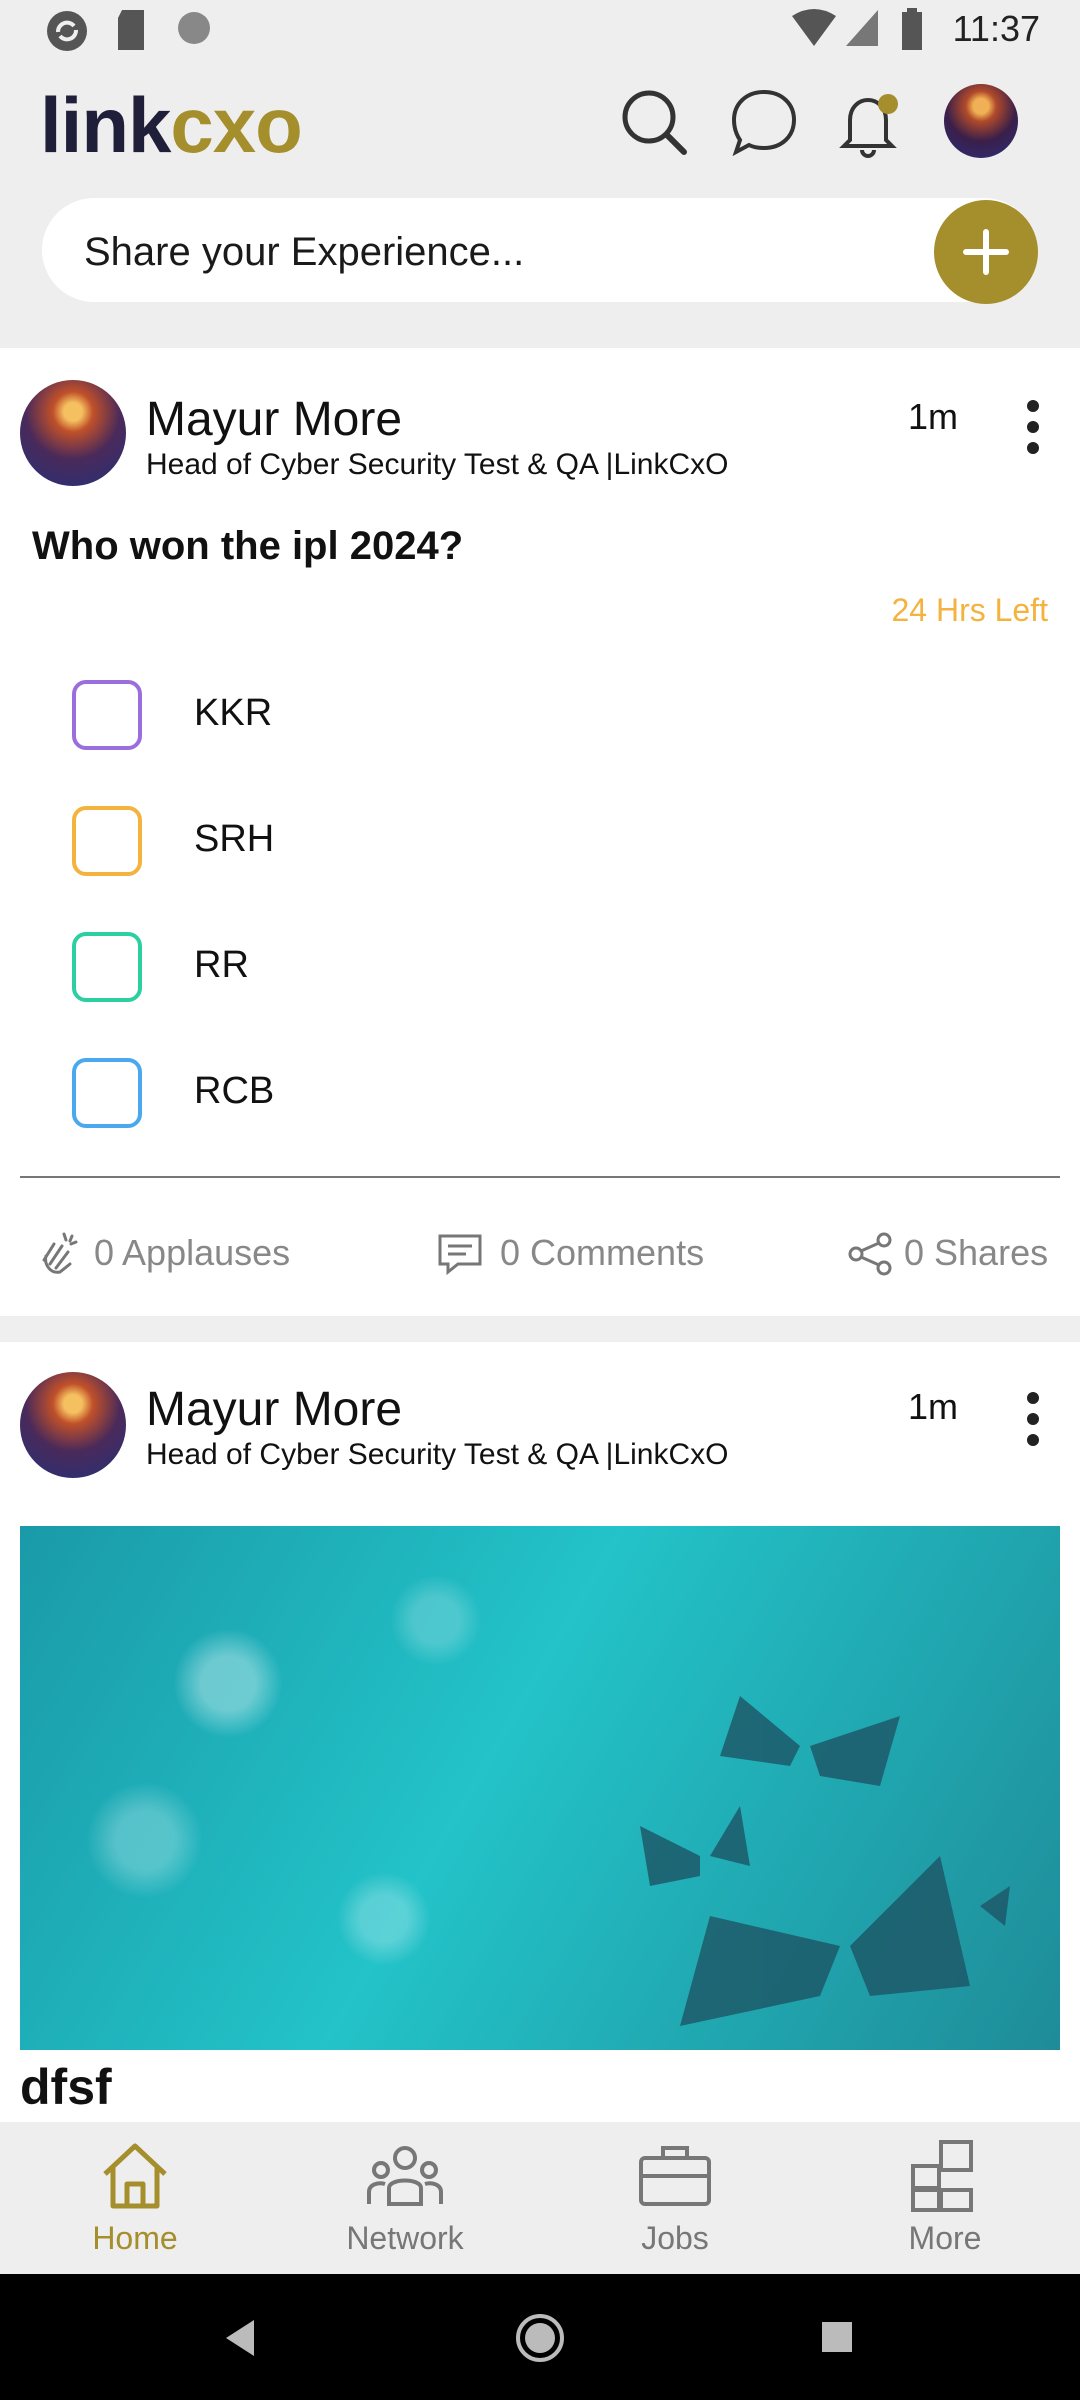  What do you see at coordinates (472, 1093) in the screenshot?
I see `poll-option: RCB` at bounding box center [472, 1093].